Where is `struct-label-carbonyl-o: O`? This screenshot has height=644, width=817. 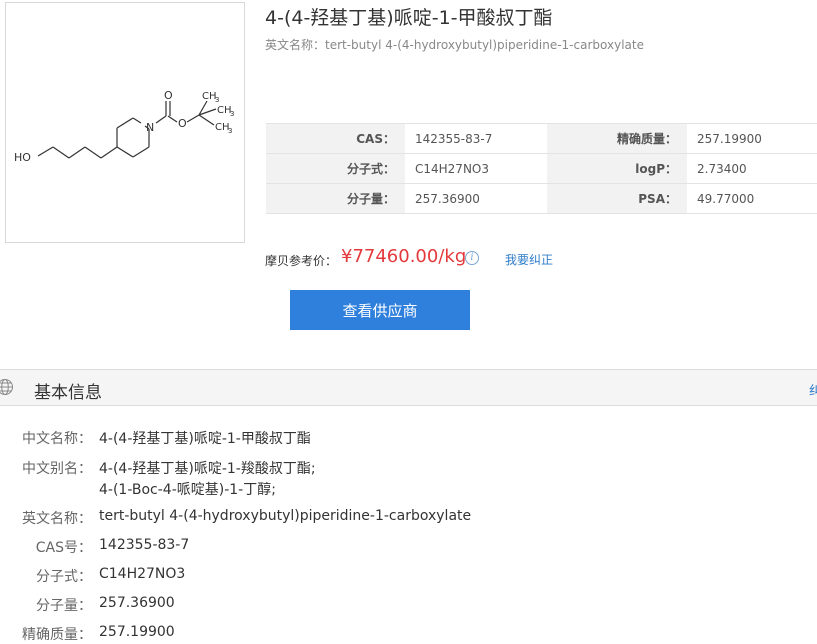
struct-label-carbonyl-o: O is located at coordinates (168, 95).